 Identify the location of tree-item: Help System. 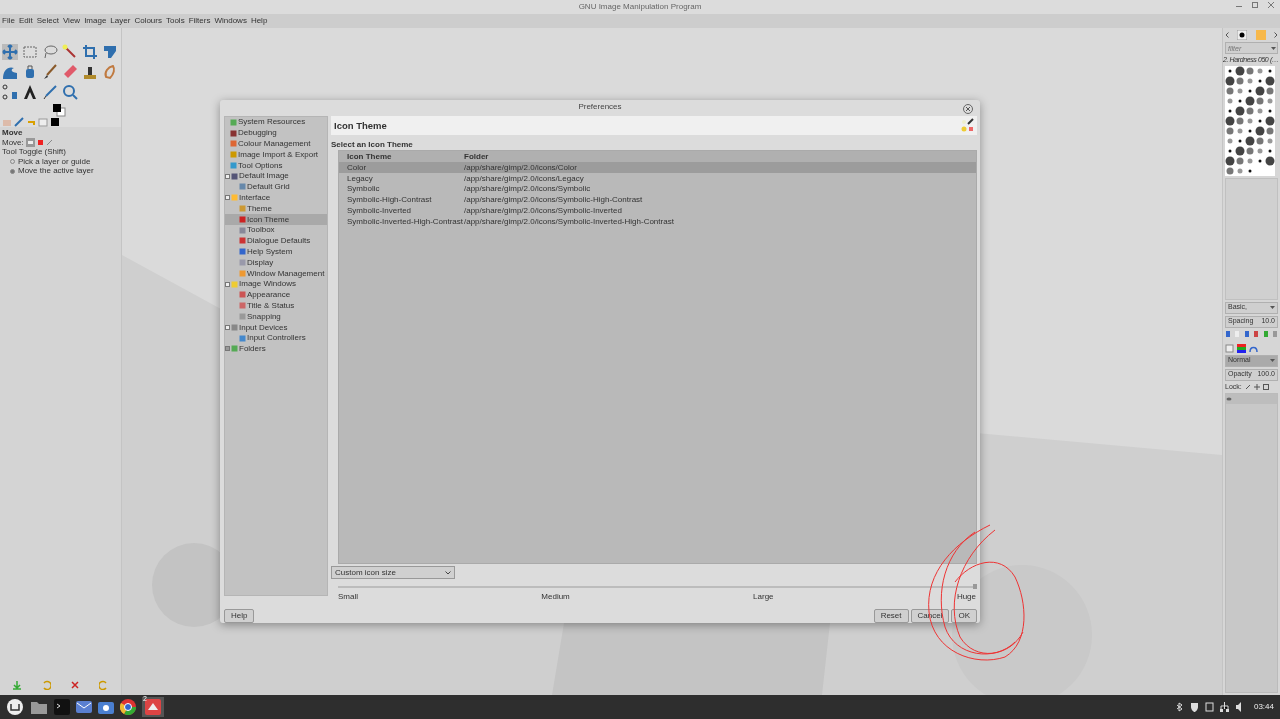
(276, 252).